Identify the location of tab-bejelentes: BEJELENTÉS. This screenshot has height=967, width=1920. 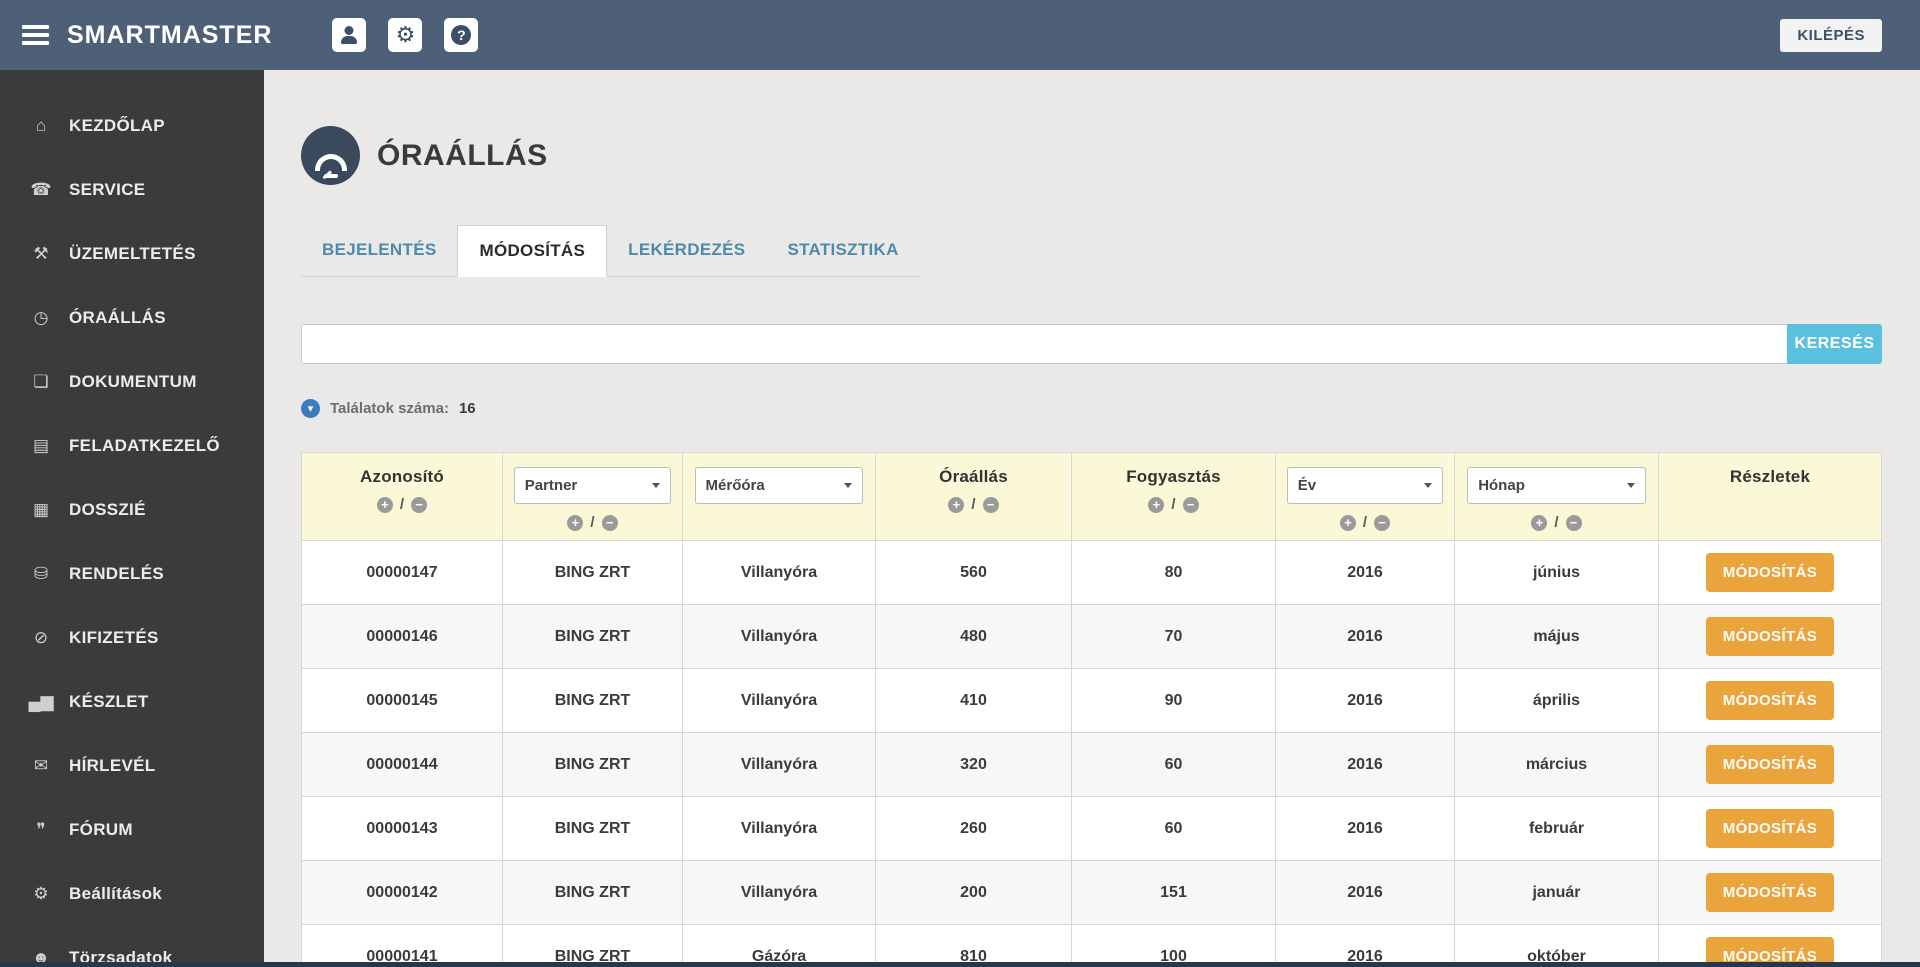
(379, 250).